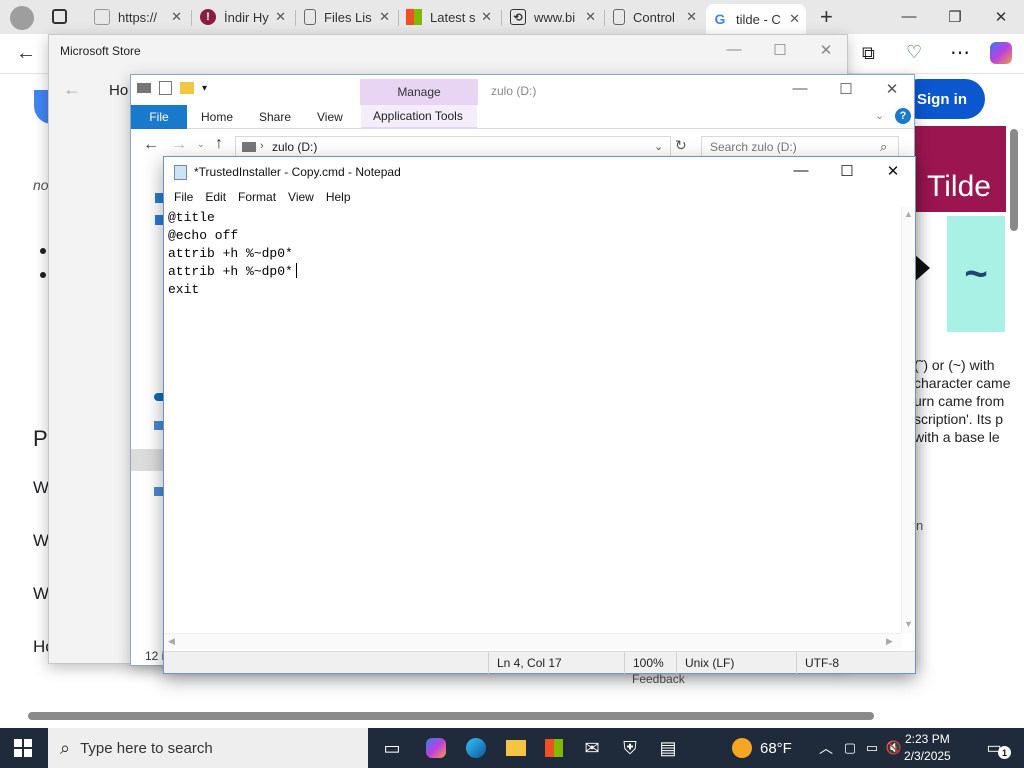 Image resolution: width=1024 pixels, height=768 pixels. What do you see at coordinates (960, 52) in the screenshot?
I see `more-menu-icon: ⋯` at bounding box center [960, 52].